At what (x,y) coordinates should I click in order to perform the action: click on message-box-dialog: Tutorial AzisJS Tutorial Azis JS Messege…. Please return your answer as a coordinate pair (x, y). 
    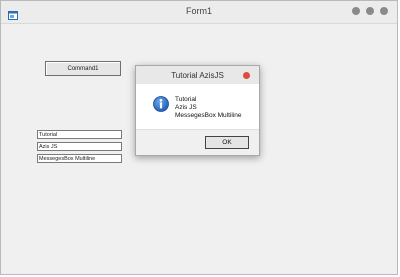
    Looking at the image, I should click on (197, 110).